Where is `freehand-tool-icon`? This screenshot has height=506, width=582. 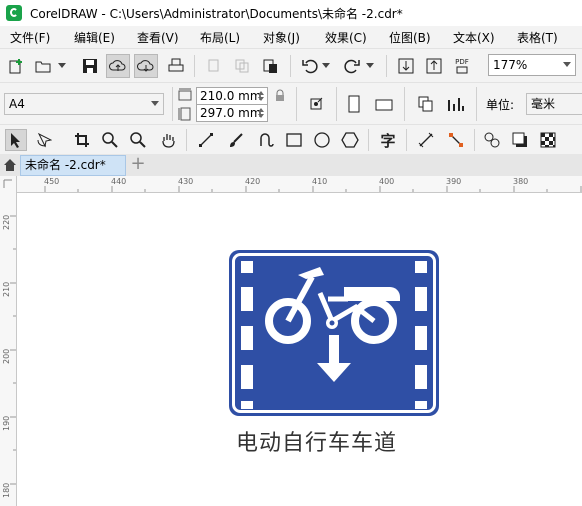 freehand-tool-icon is located at coordinates (206, 140).